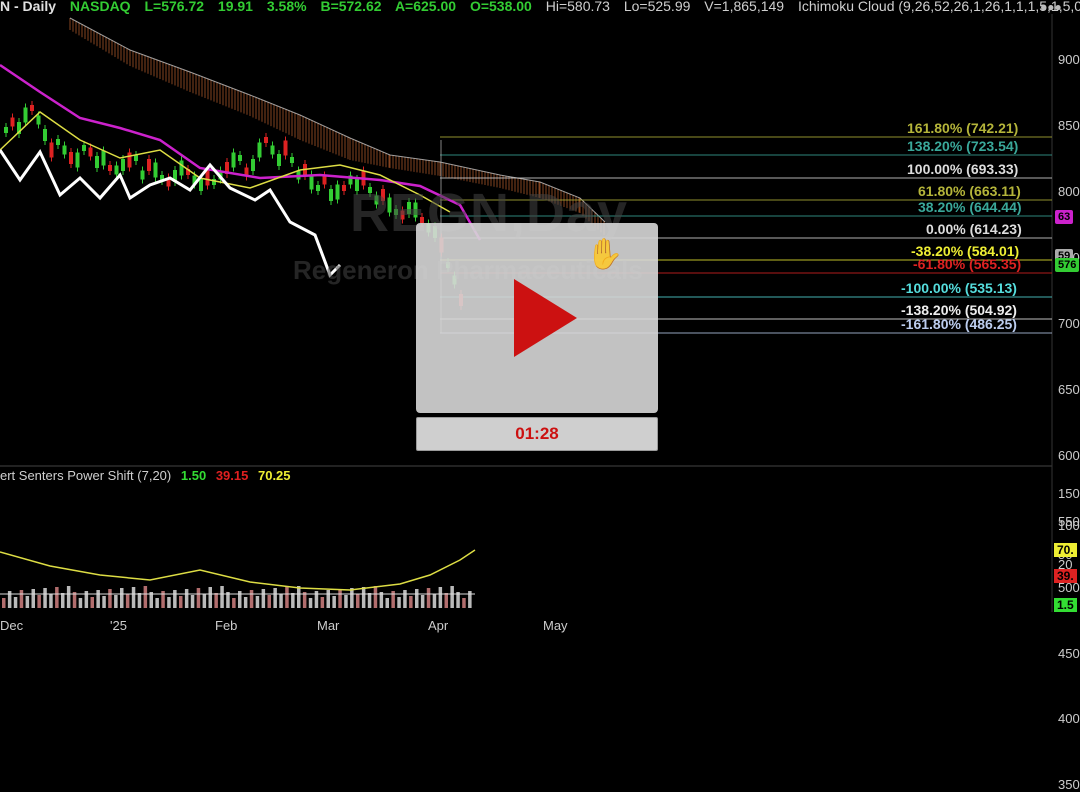  Describe the element at coordinates (274, 475) in the screenshot. I see `indicator-value-3: 70.25` at that location.